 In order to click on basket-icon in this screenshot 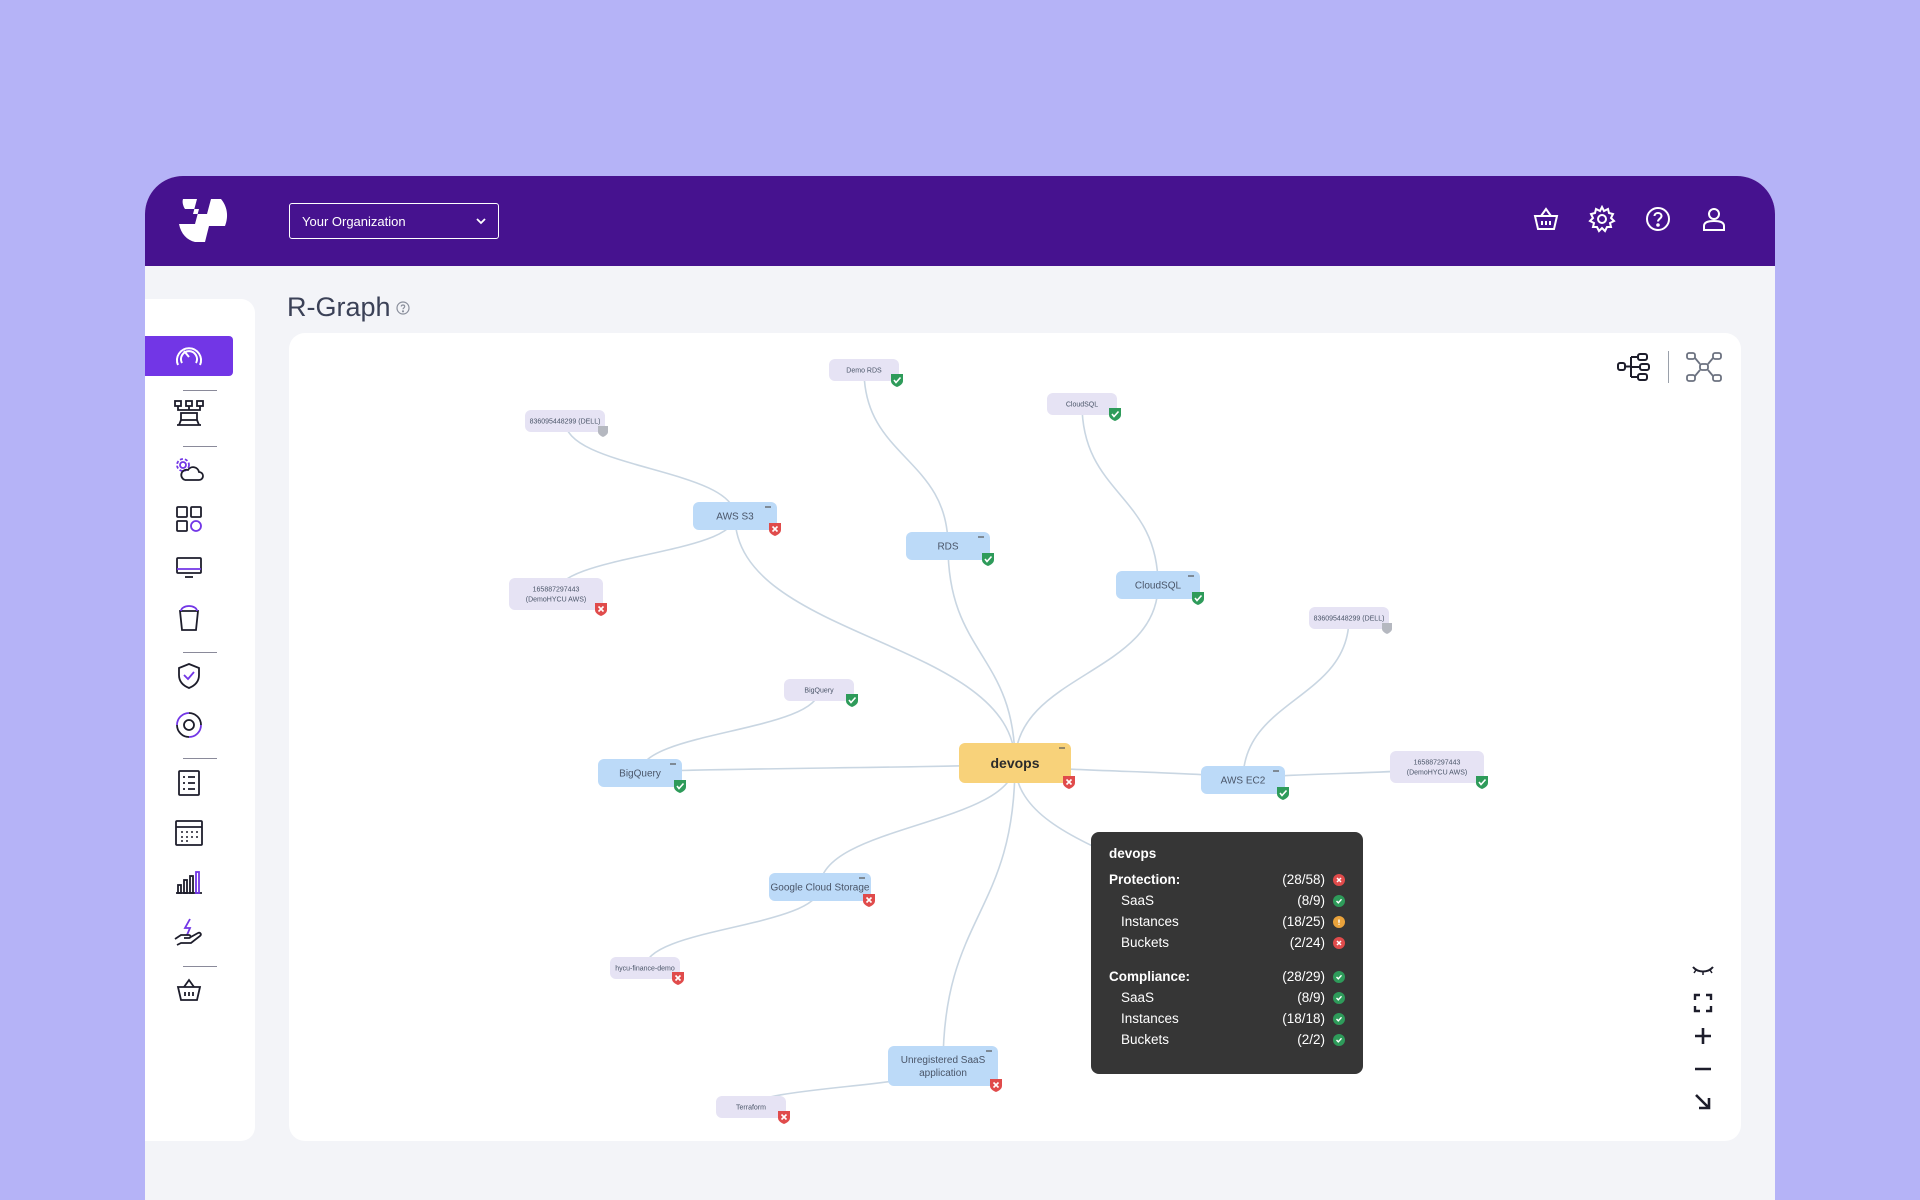, I will do `click(1546, 219)`.